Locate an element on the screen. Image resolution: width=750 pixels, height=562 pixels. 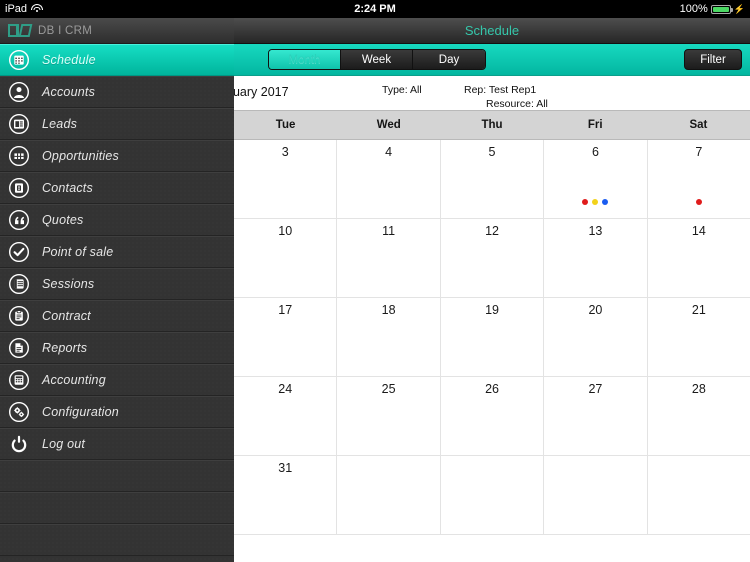
battery-percent-label: 100% is located at coordinates (693, 9).